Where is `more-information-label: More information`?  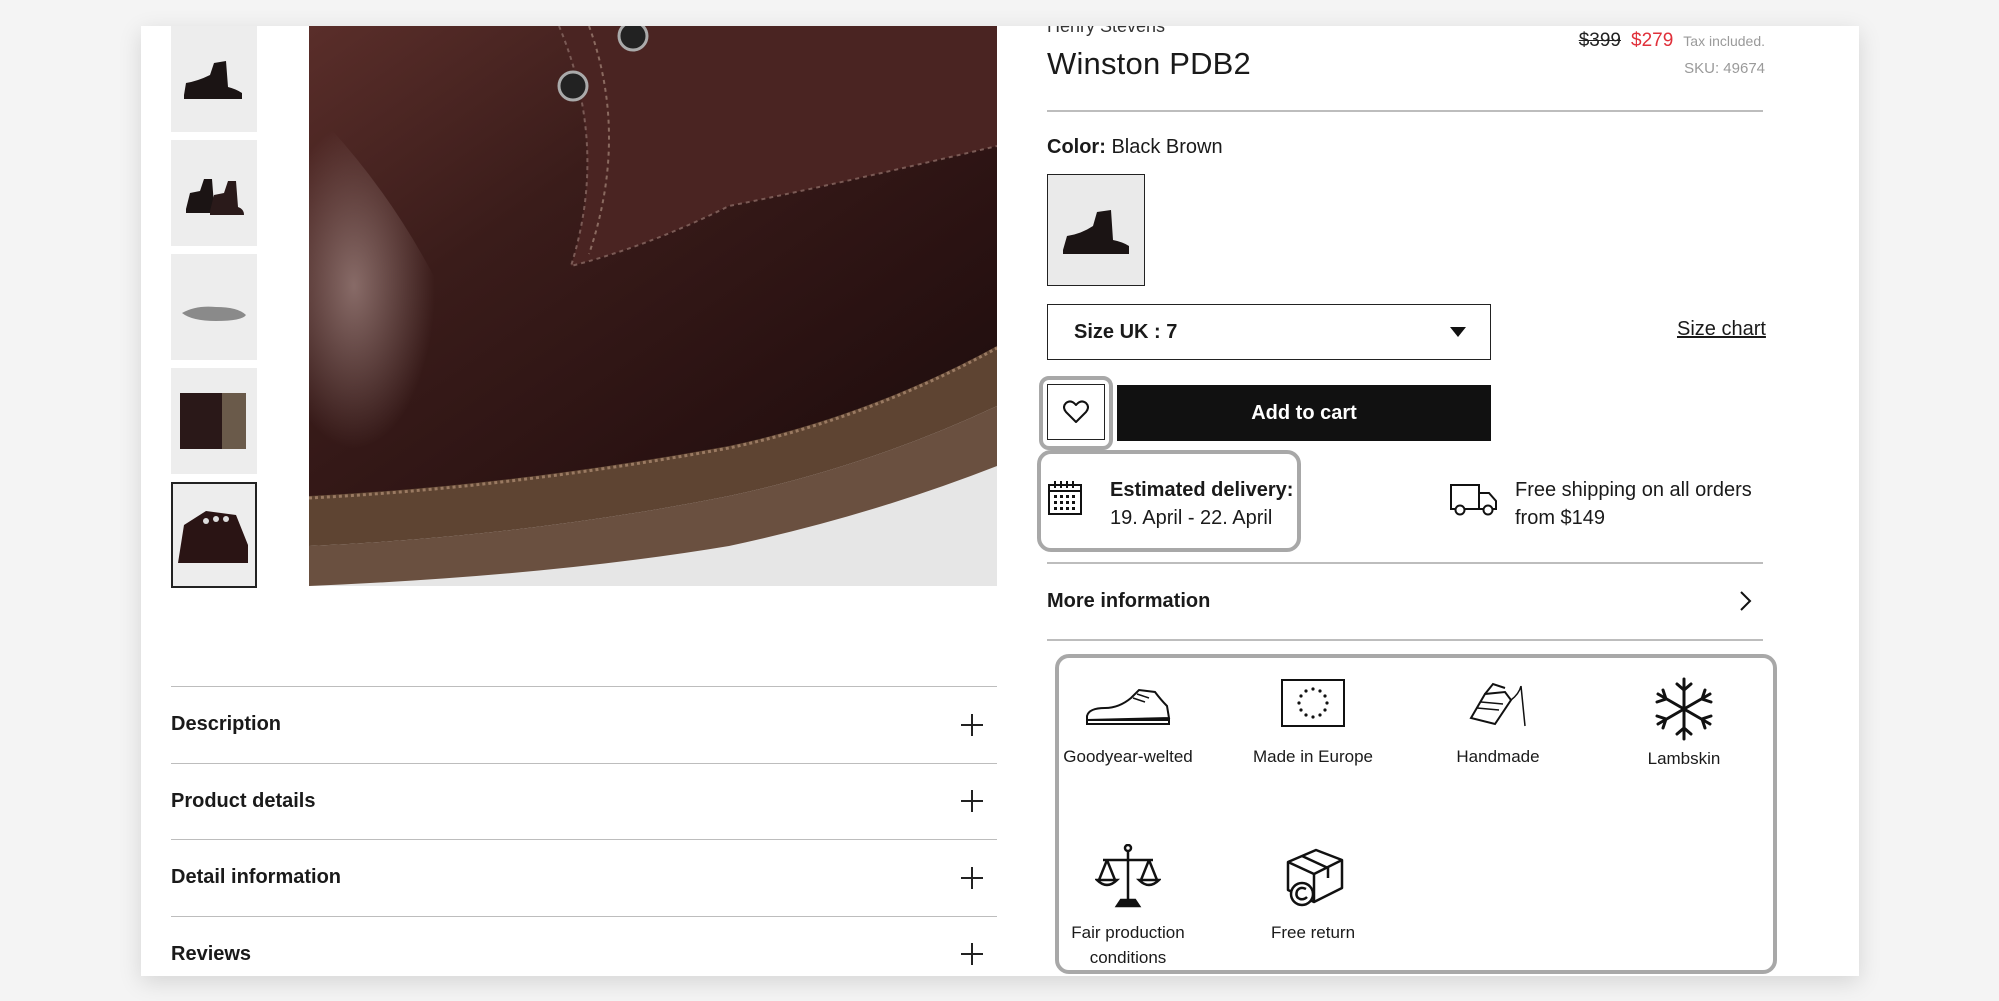 more-information-label: More information is located at coordinates (1129, 600).